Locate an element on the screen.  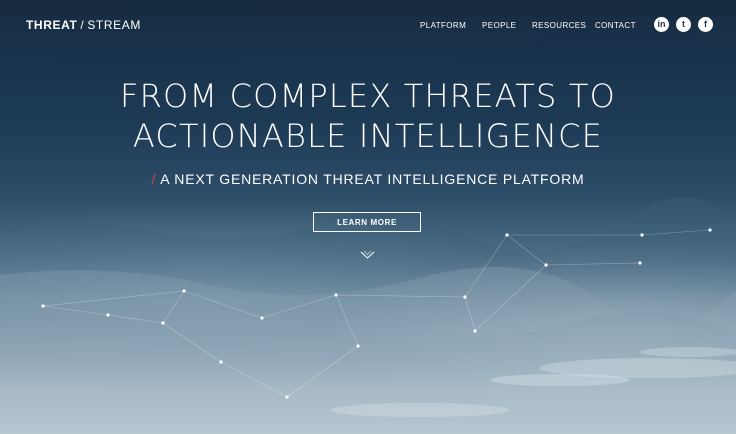
hero-headline-line2: ACTIONABLE INTELLIGENCE is located at coordinates (368, 136).